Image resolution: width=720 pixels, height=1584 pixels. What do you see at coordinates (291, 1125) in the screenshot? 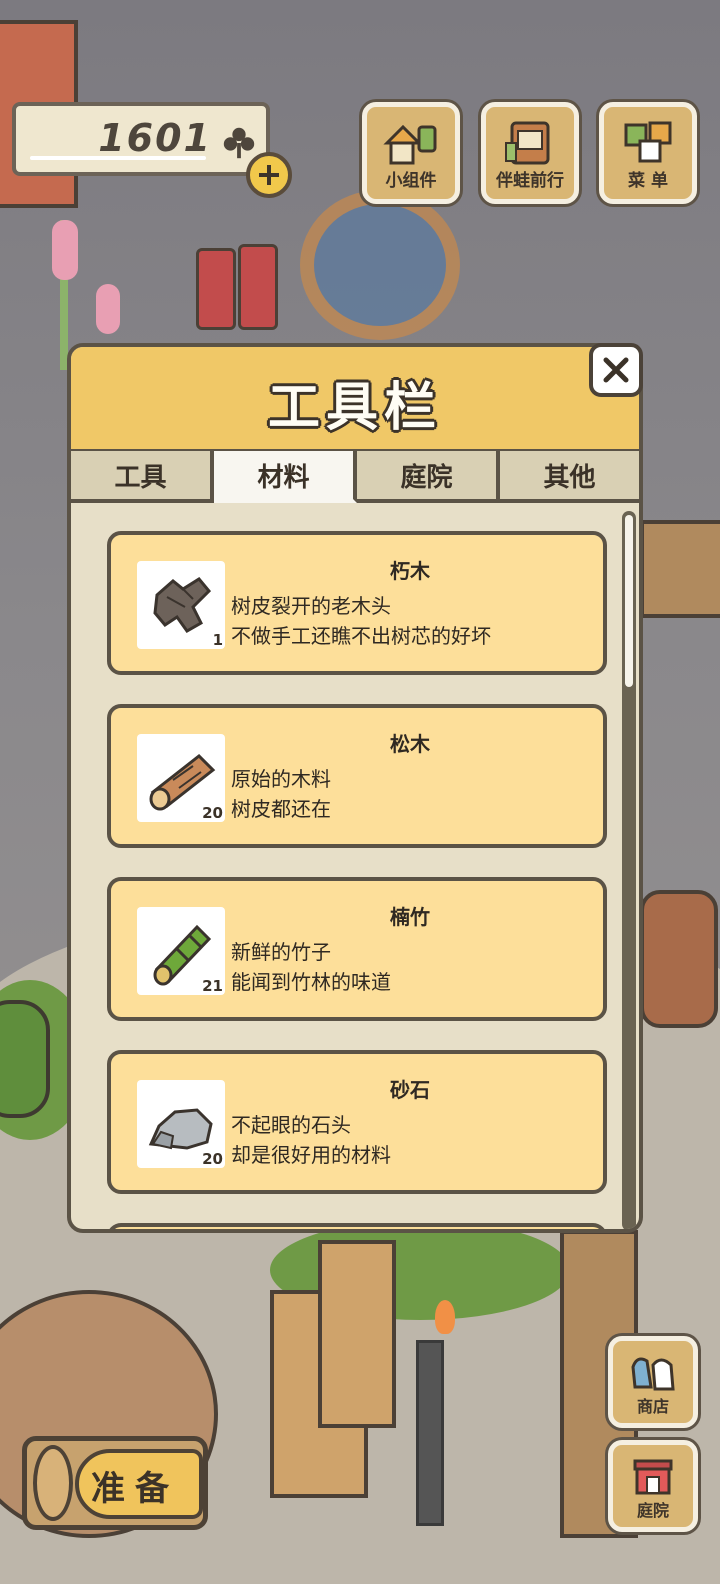
I see `item-desc-line-1: 不起眼的石头` at bounding box center [291, 1125].